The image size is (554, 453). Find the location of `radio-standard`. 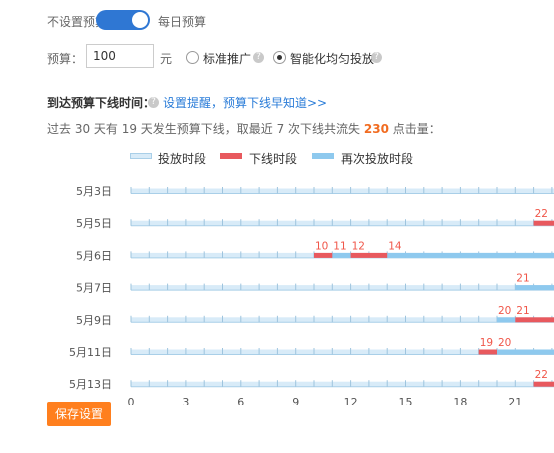

radio-standard is located at coordinates (192, 57).